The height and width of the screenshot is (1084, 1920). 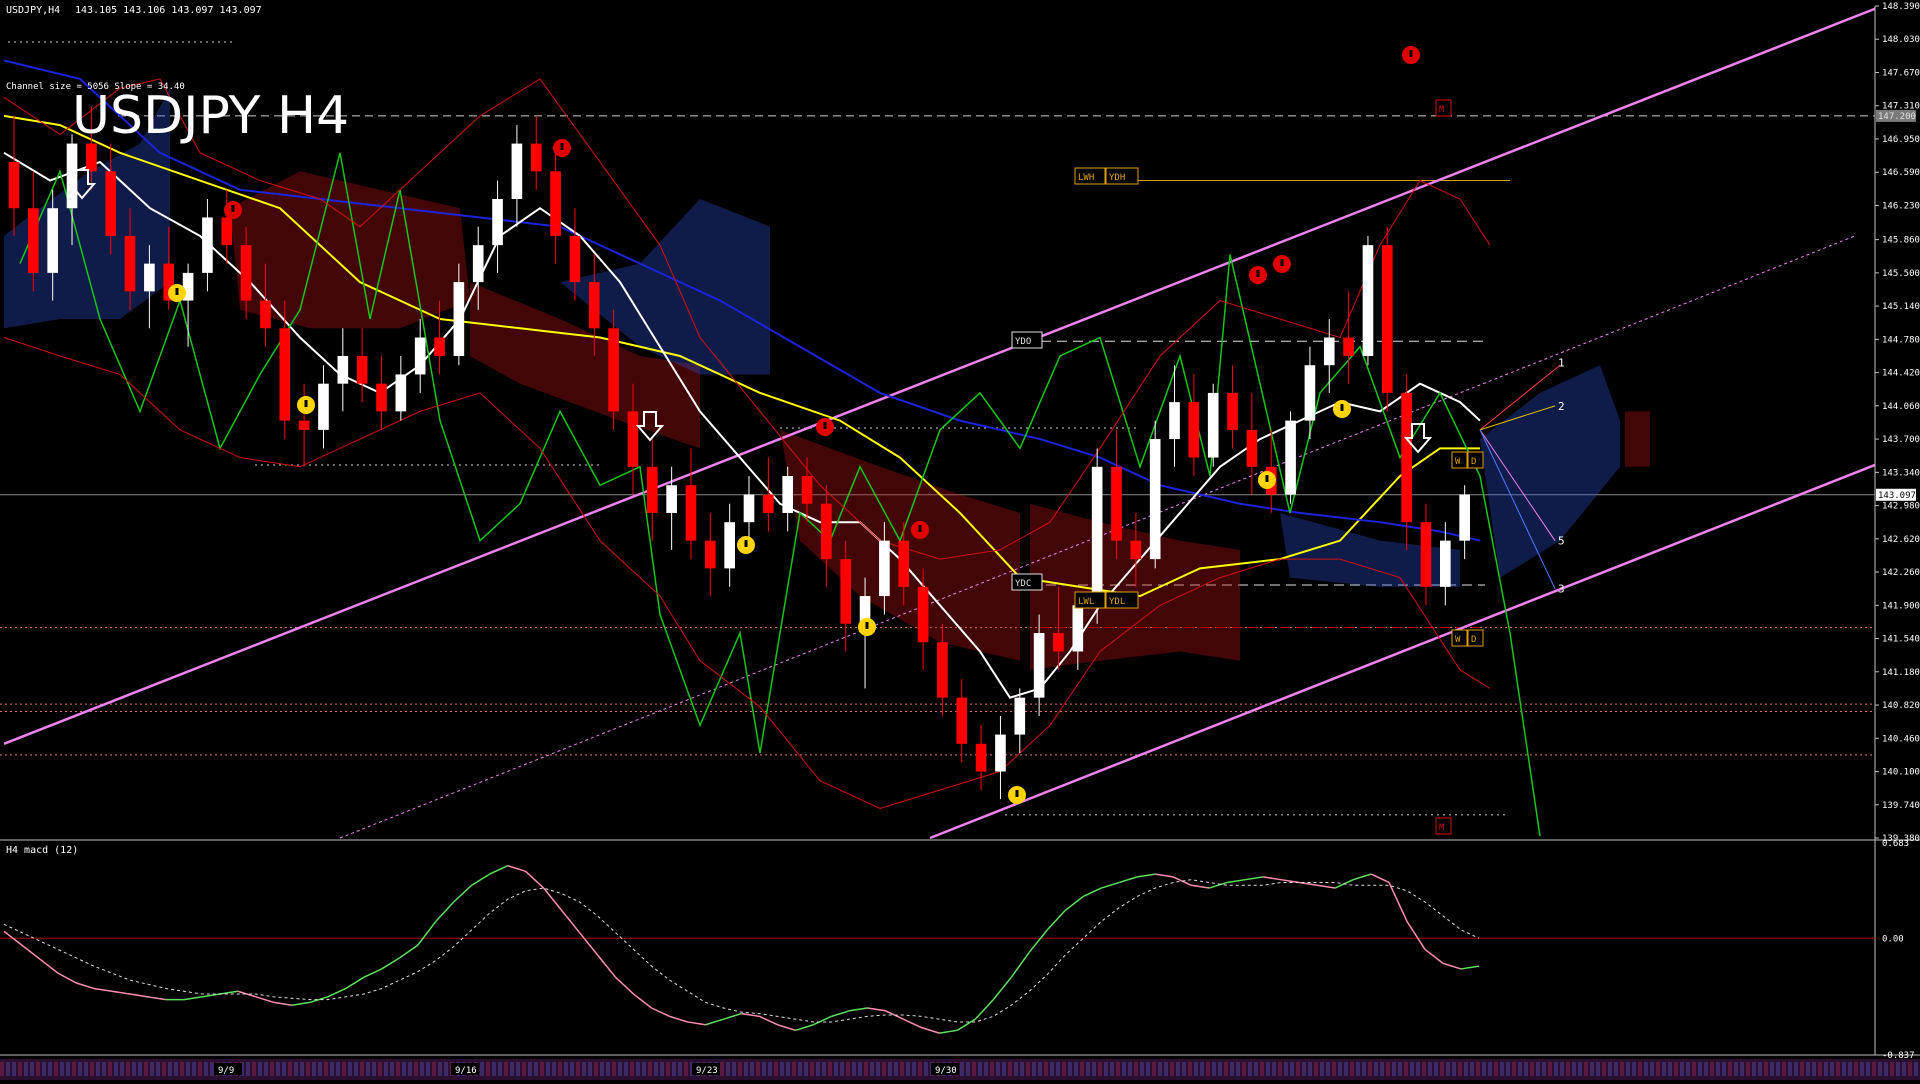 I want to click on buy-marker-icon-mark, so click(x=1342, y=407).